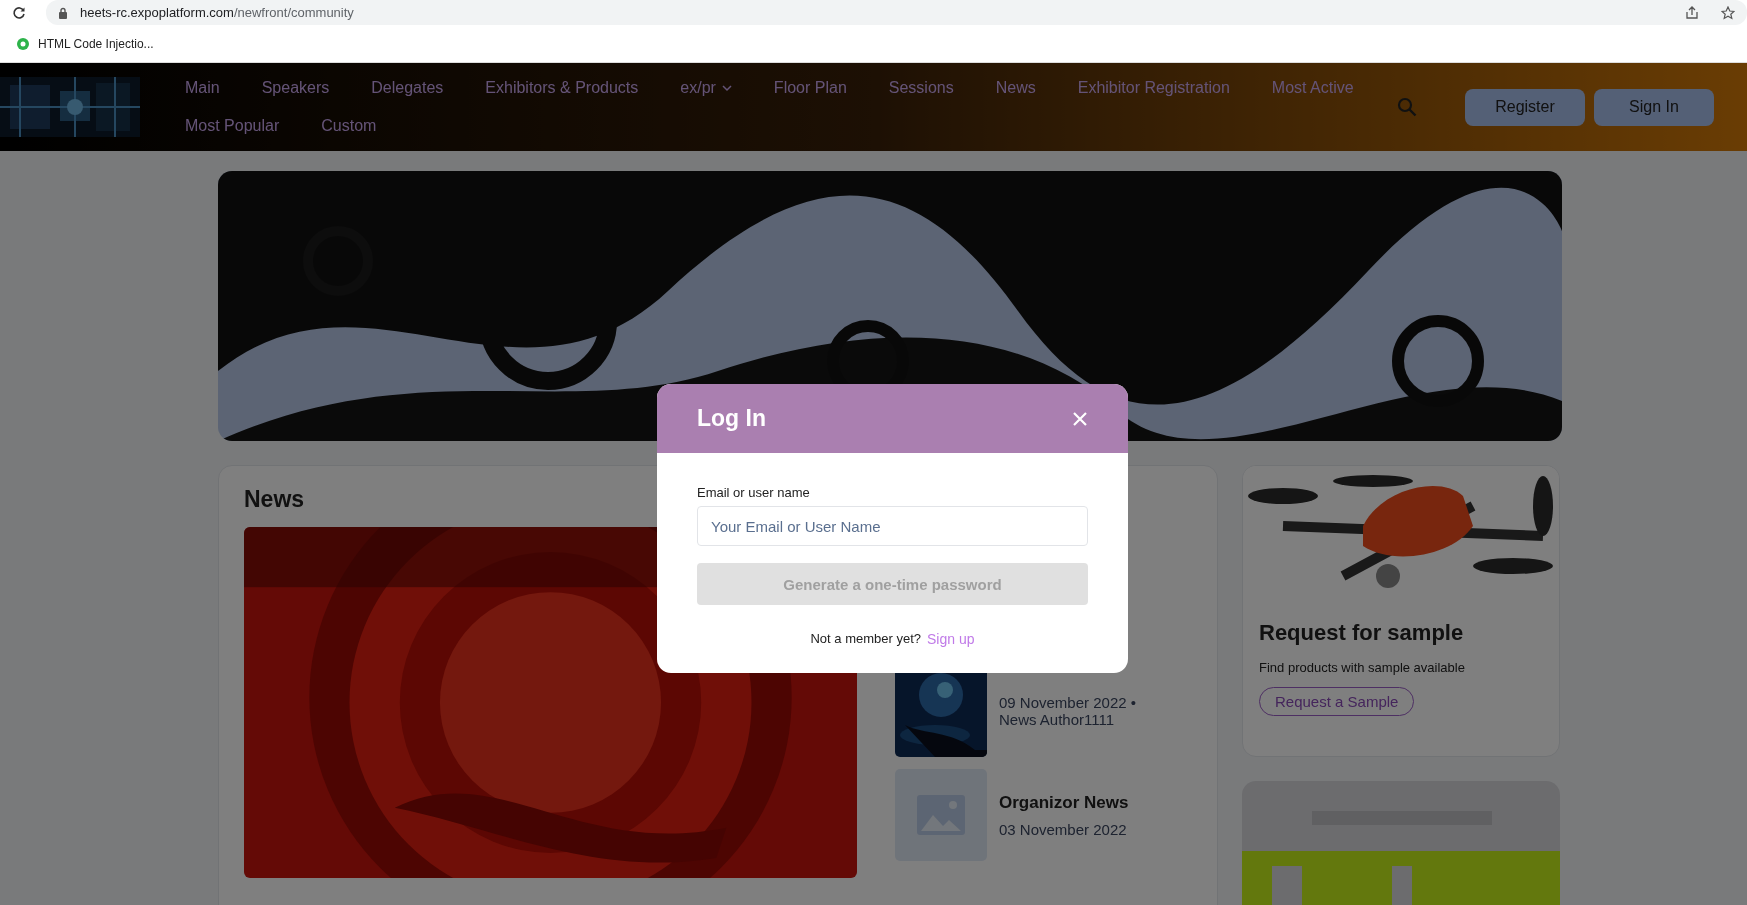 This screenshot has height=905, width=1747. Describe the element at coordinates (810, 88) in the screenshot. I see `nav-link: Floor Plan` at that location.